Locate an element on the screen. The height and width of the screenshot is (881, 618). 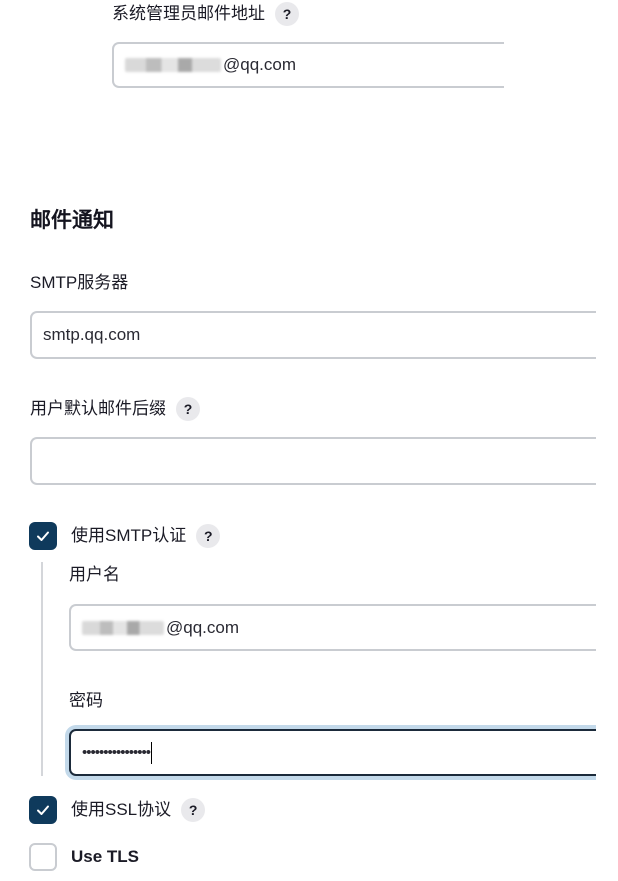
password-field: •••••••••••••••• is located at coordinates (334, 752).